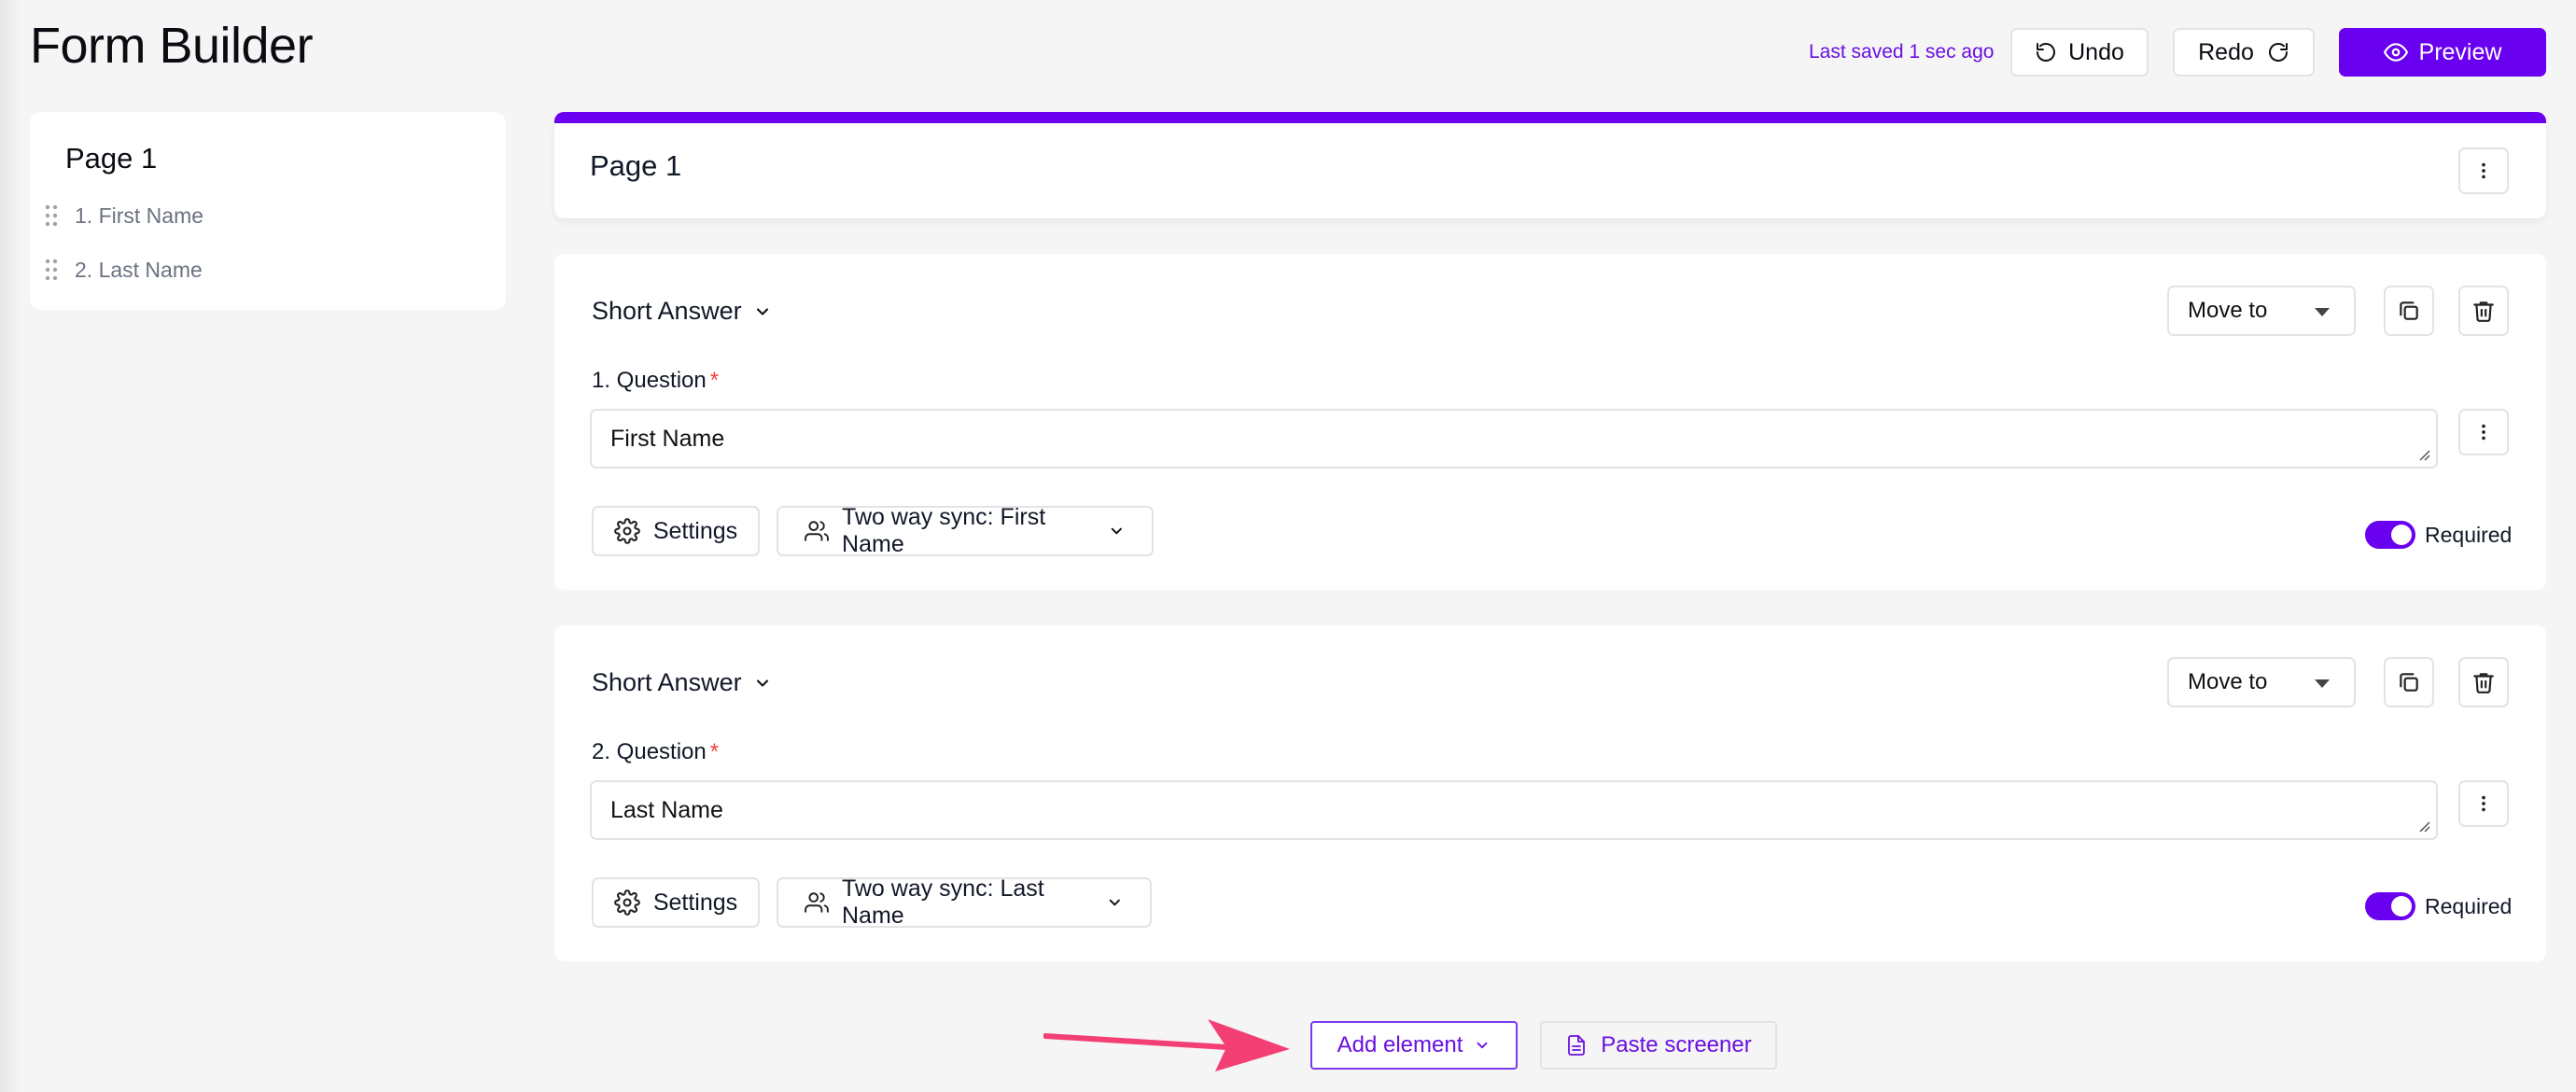 The image size is (2576, 1092). I want to click on question-label-text: 2. Question, so click(649, 751).